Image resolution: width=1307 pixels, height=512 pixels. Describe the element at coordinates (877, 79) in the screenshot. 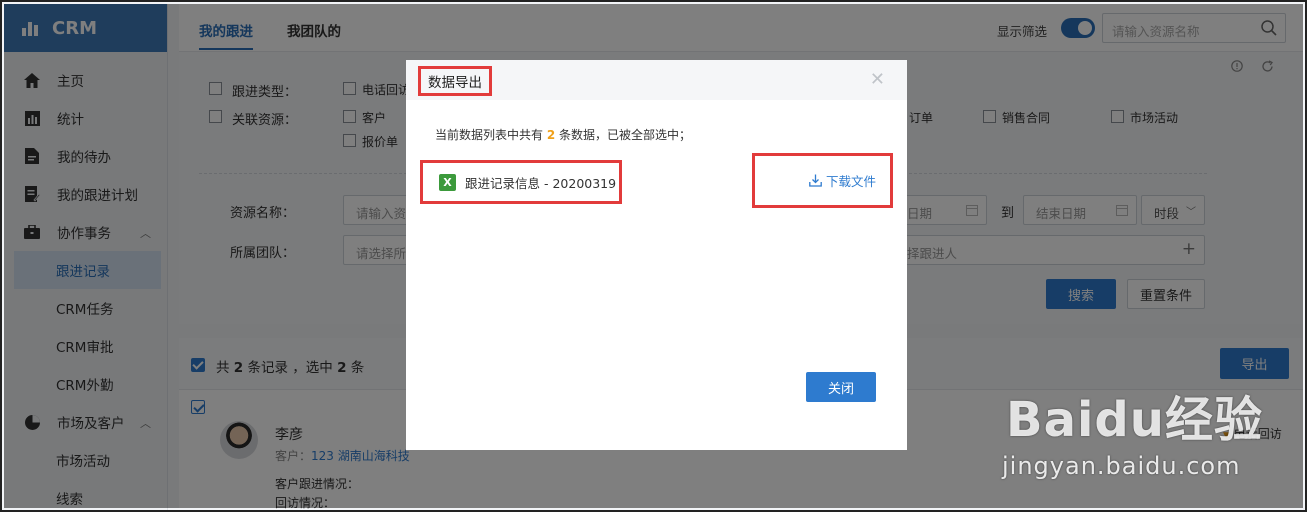

I see `close-icon: ✕` at that location.